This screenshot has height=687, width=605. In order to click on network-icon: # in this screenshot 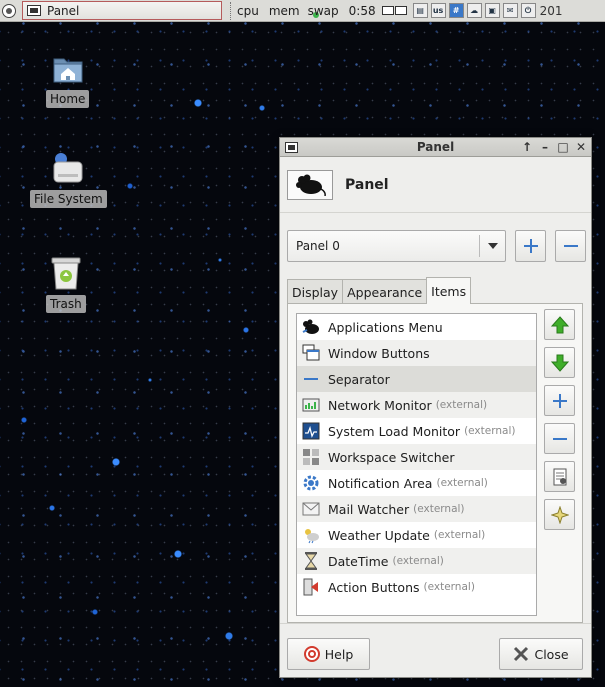, I will do `click(456, 10)`.